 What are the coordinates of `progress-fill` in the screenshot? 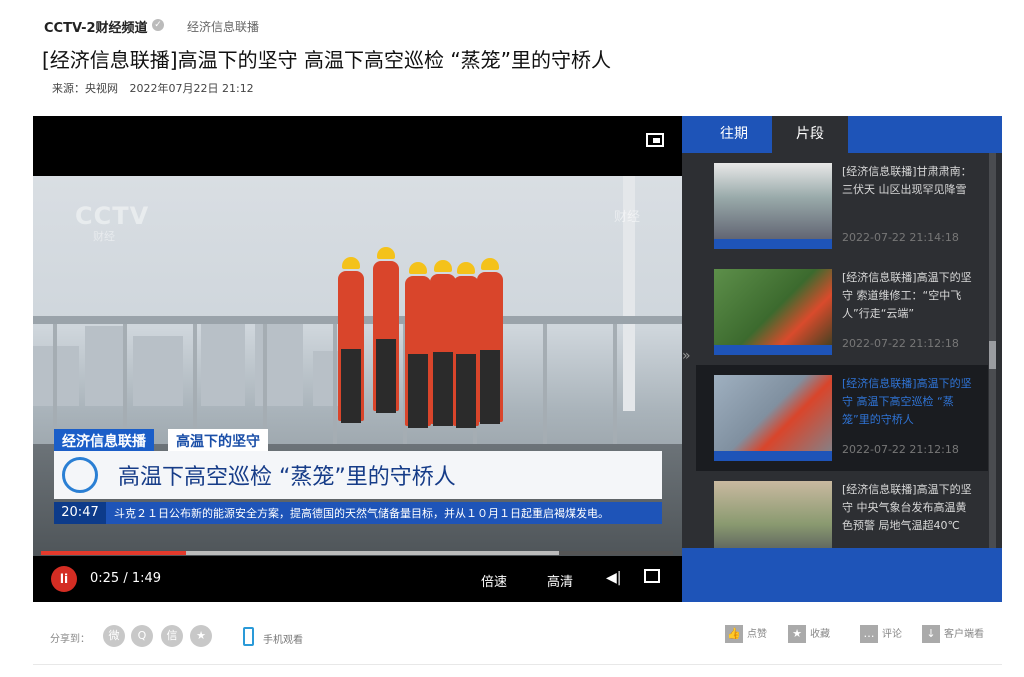 It's located at (113, 553).